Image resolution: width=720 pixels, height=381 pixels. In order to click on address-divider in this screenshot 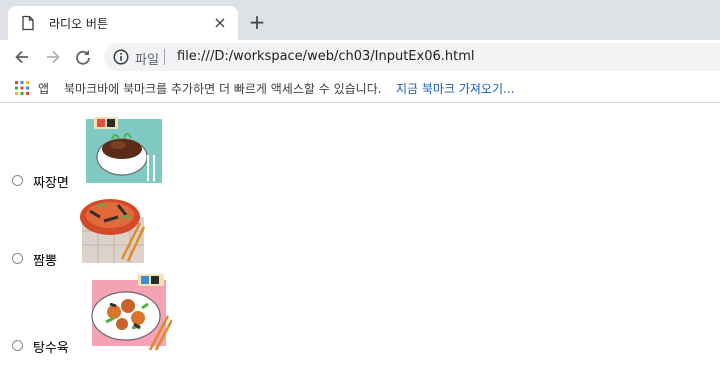, I will do `click(164, 57)`.